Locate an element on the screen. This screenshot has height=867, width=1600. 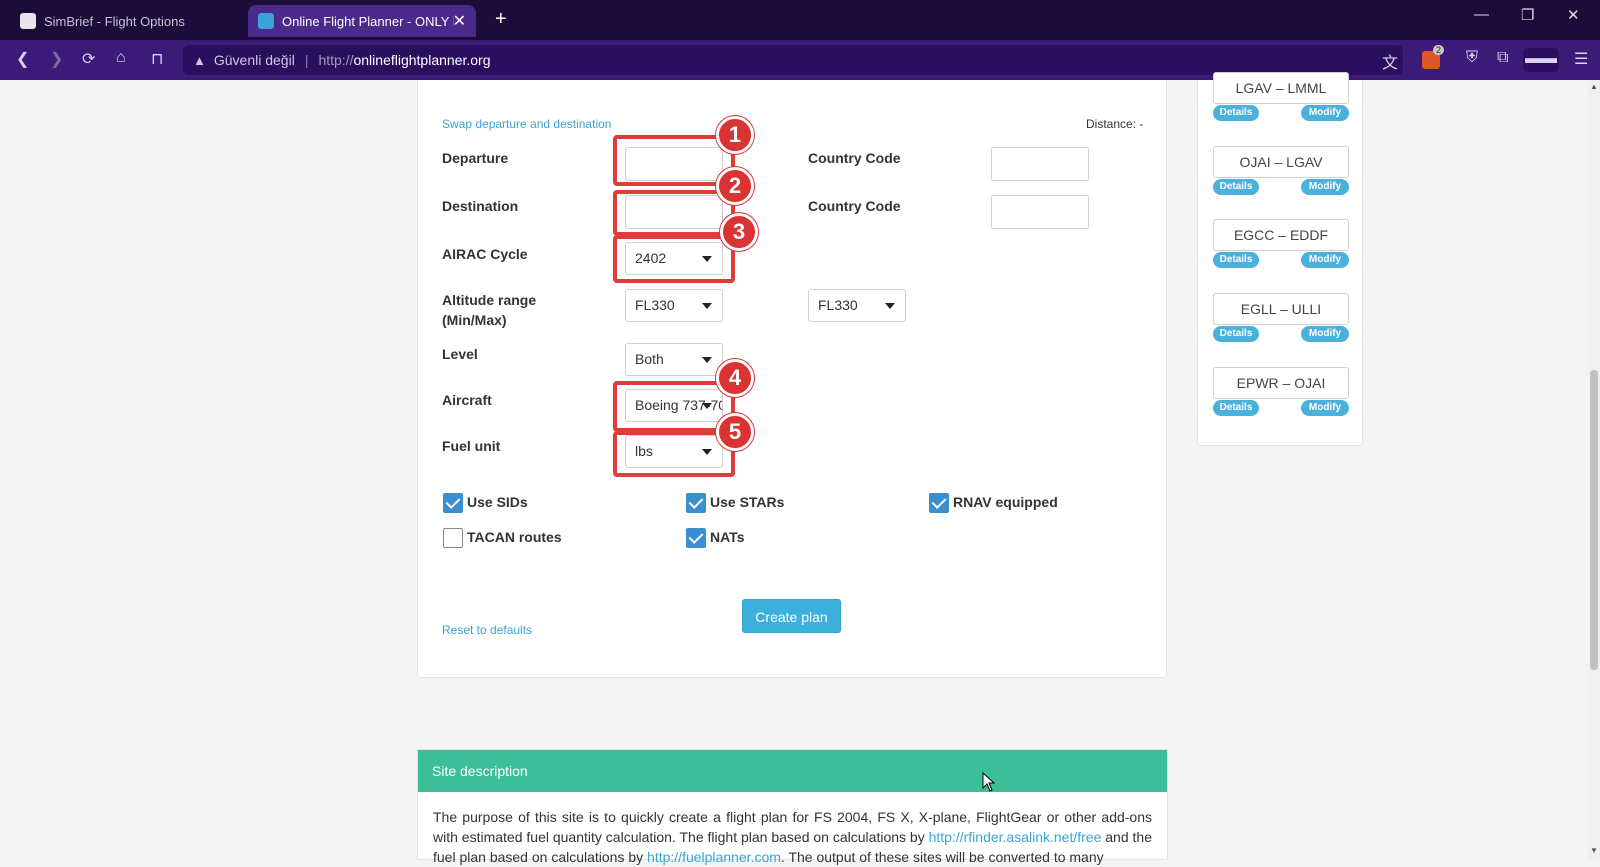
annotation-badge-4: 4 is located at coordinates (735, 378).